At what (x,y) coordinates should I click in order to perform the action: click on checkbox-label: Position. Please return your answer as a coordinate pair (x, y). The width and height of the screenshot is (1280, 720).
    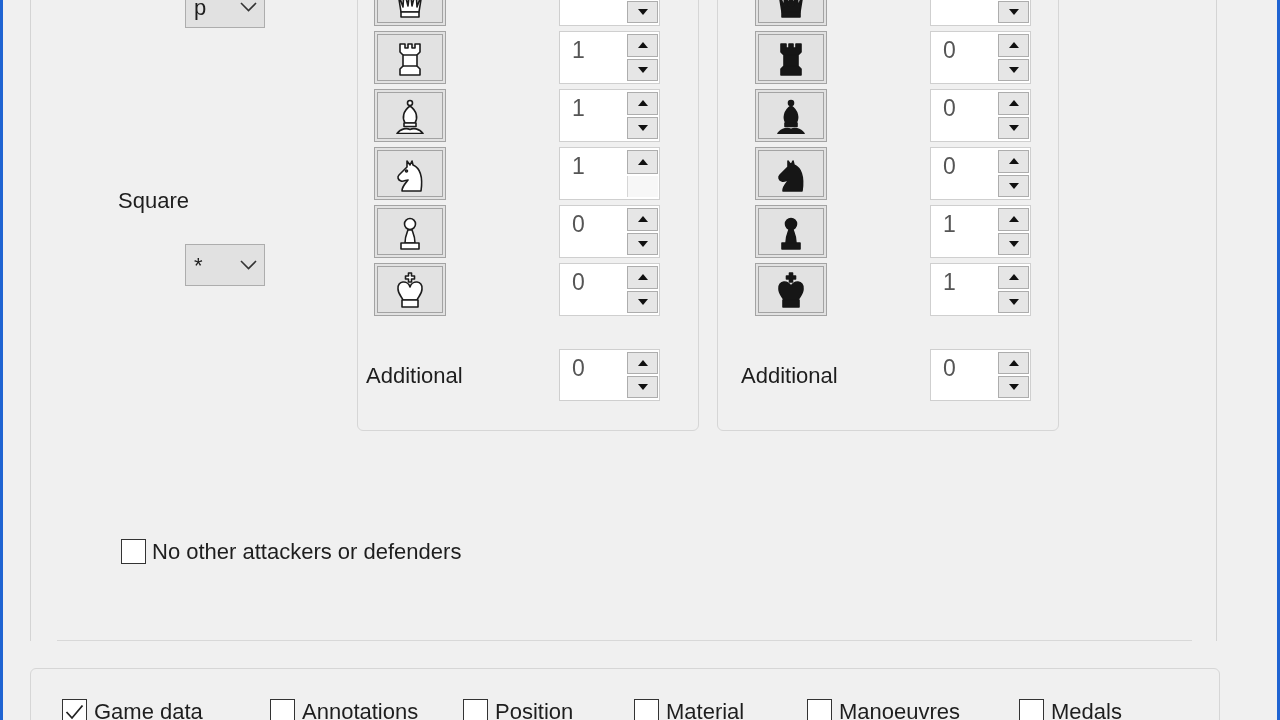
    Looking at the image, I should click on (534, 709).